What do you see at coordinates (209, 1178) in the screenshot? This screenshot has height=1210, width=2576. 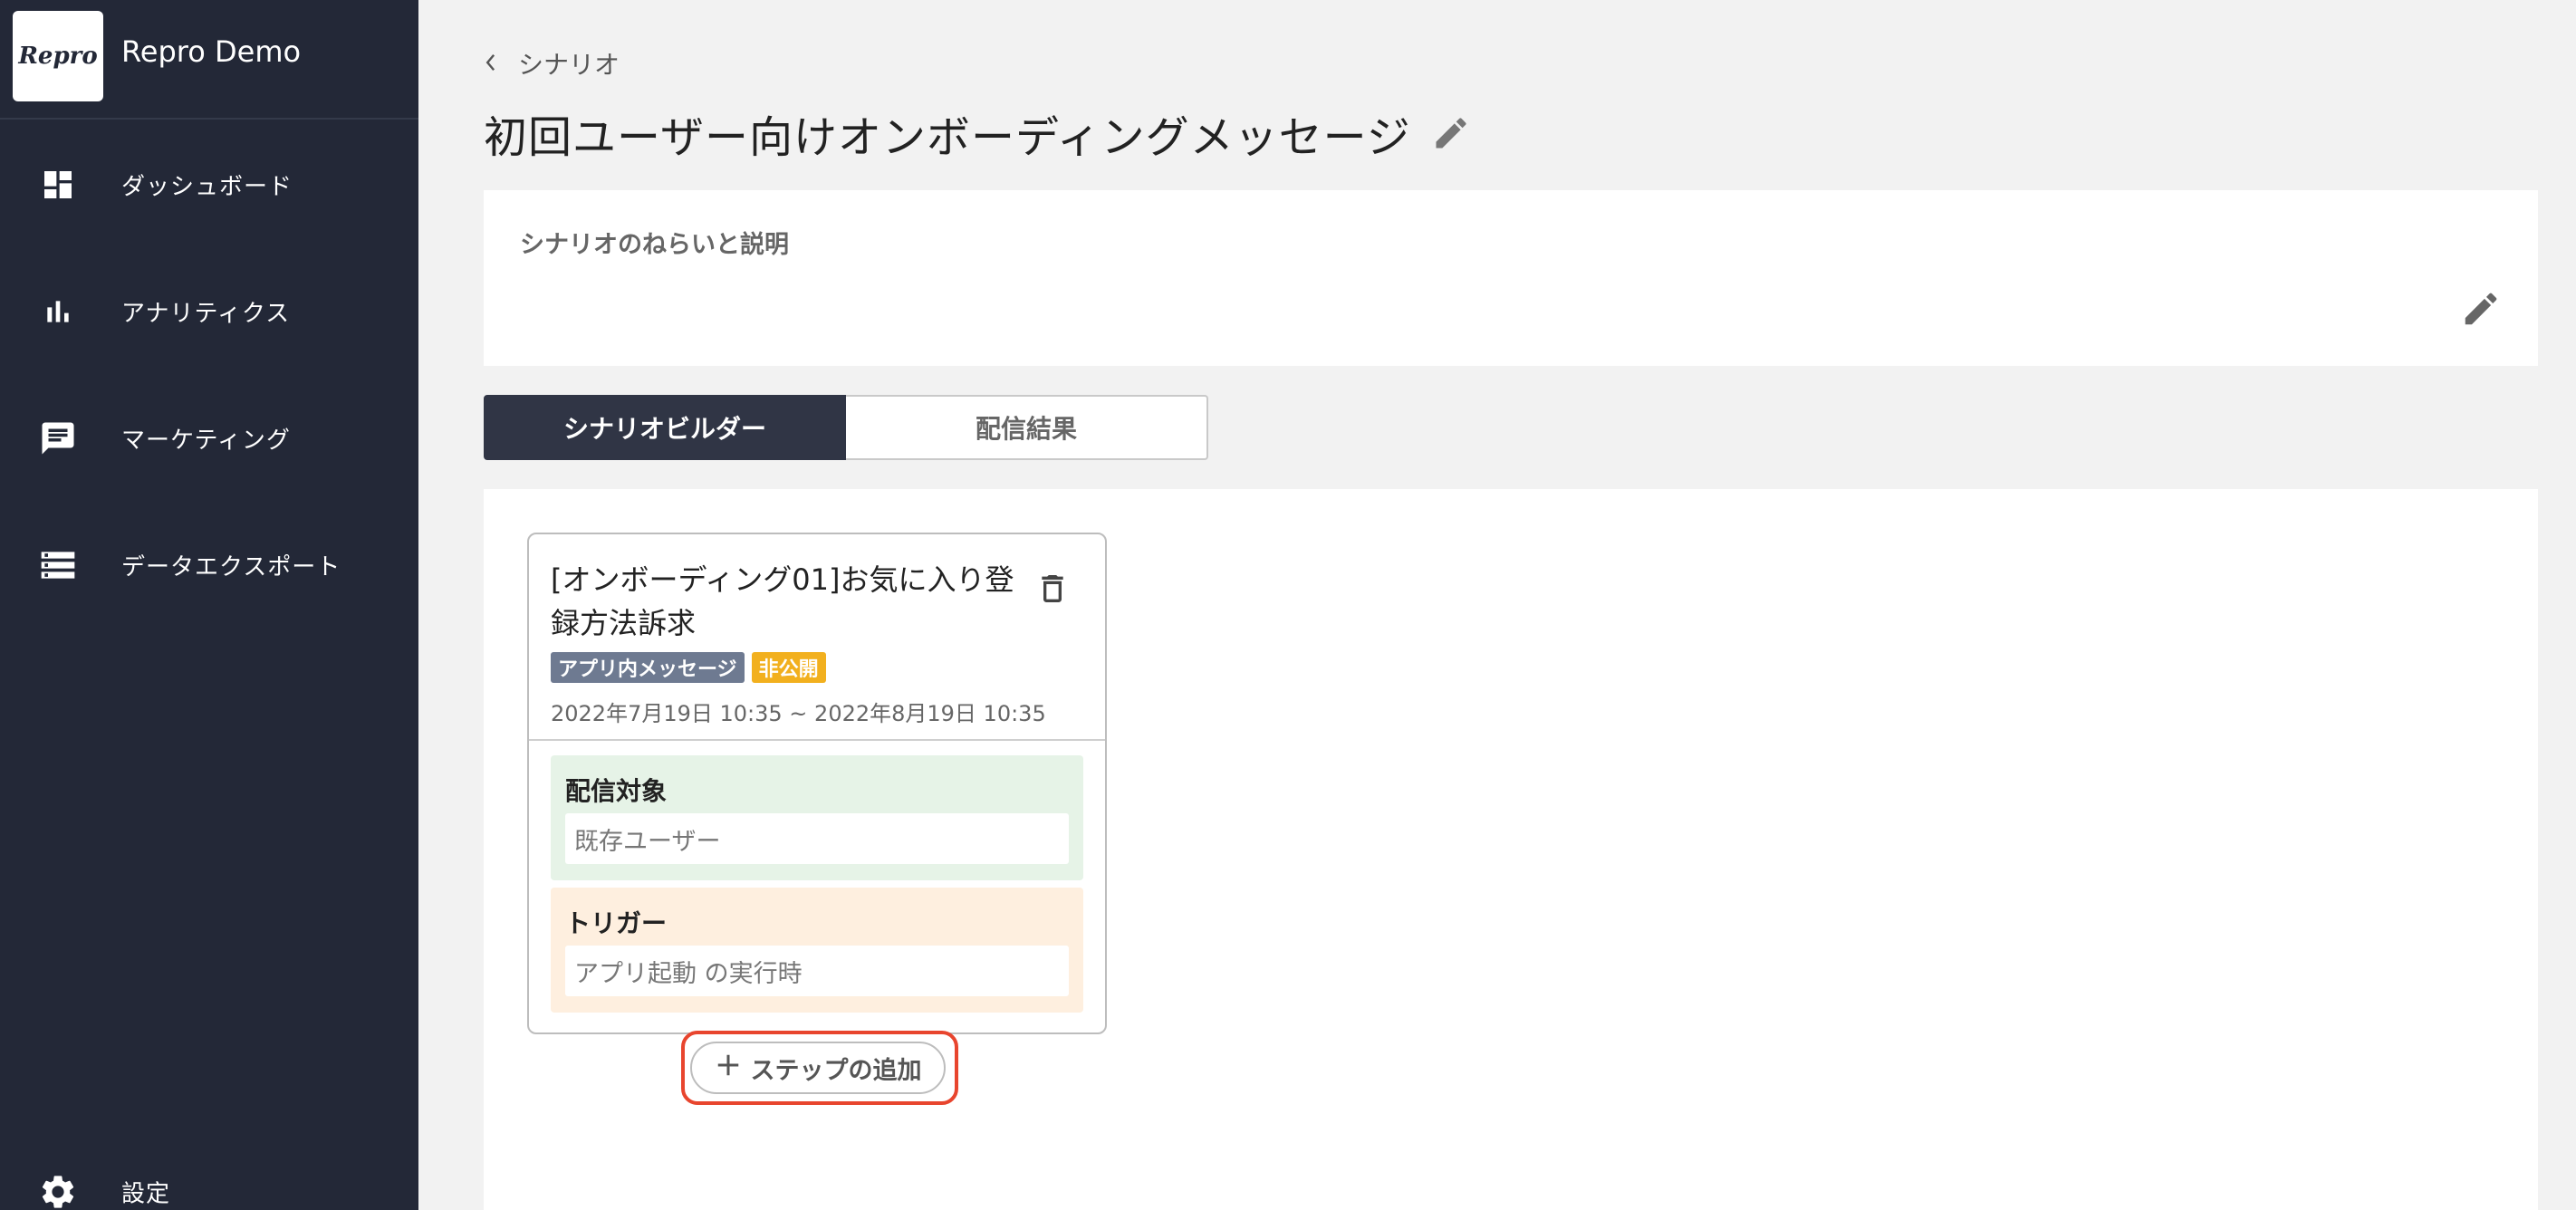 I see `sidebar-item-settings: 設定` at bounding box center [209, 1178].